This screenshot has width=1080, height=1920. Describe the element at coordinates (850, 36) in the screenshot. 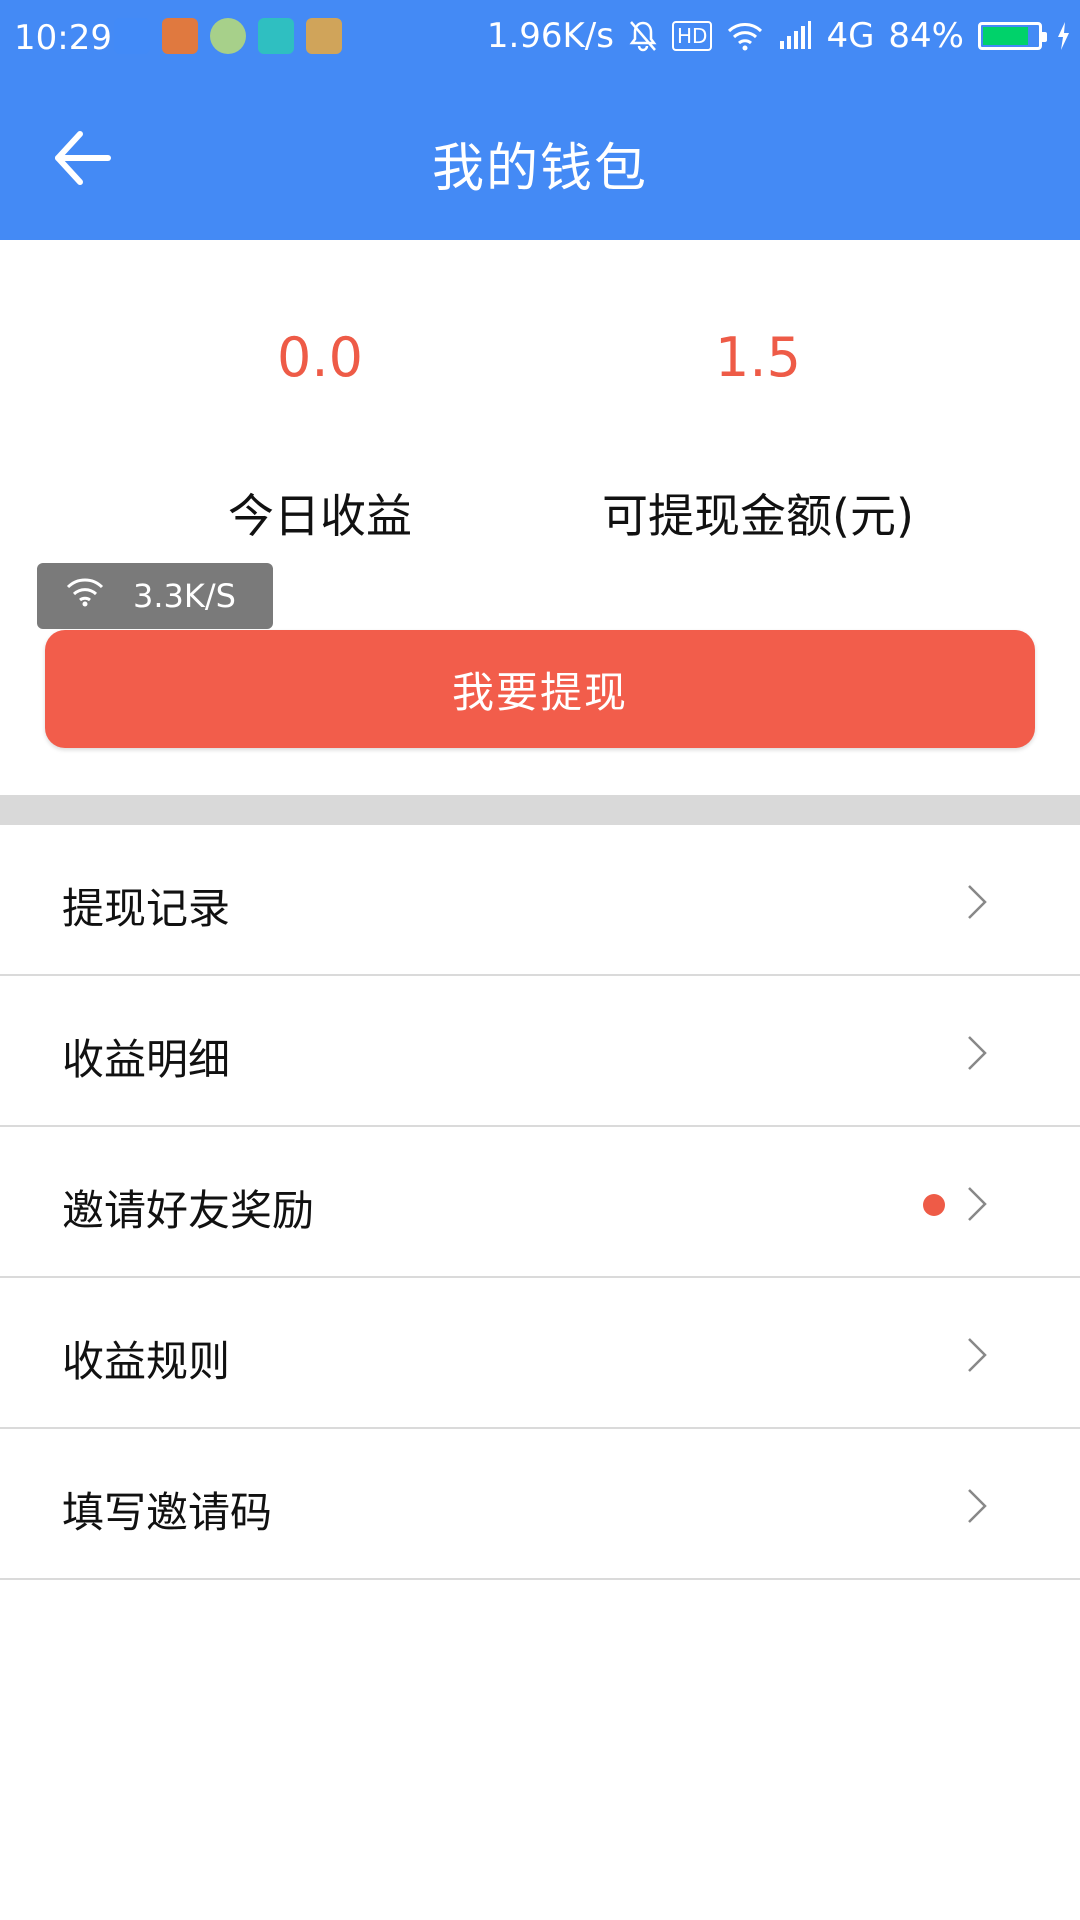

I see `network-type: 4G` at that location.